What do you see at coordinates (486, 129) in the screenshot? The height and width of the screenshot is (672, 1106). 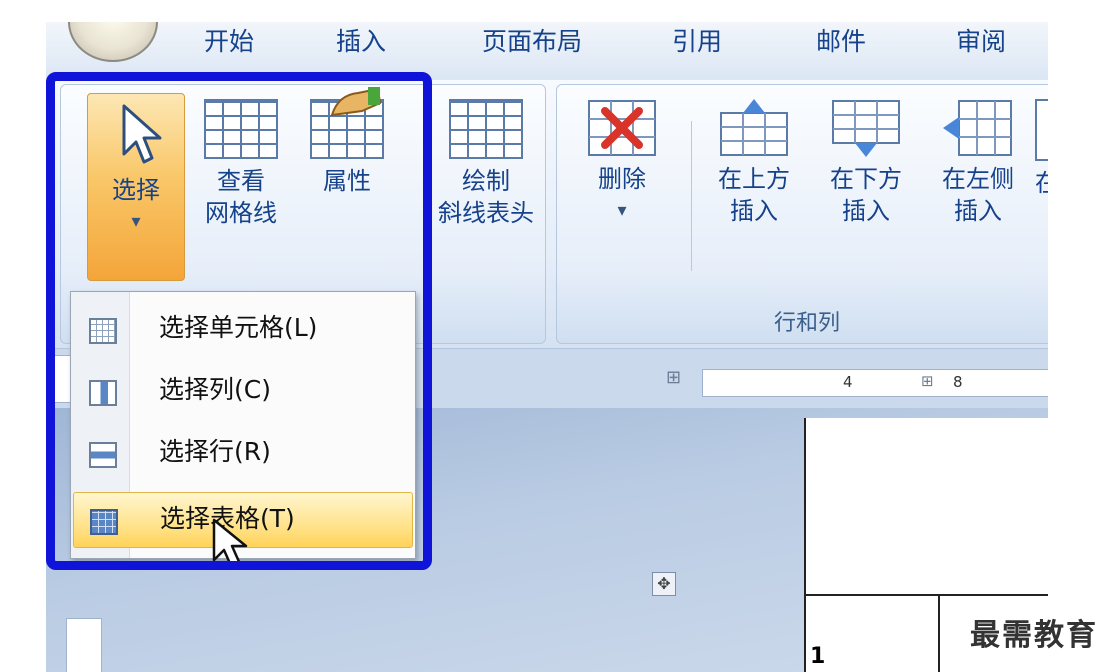 I see `diagonal-header-icon` at bounding box center [486, 129].